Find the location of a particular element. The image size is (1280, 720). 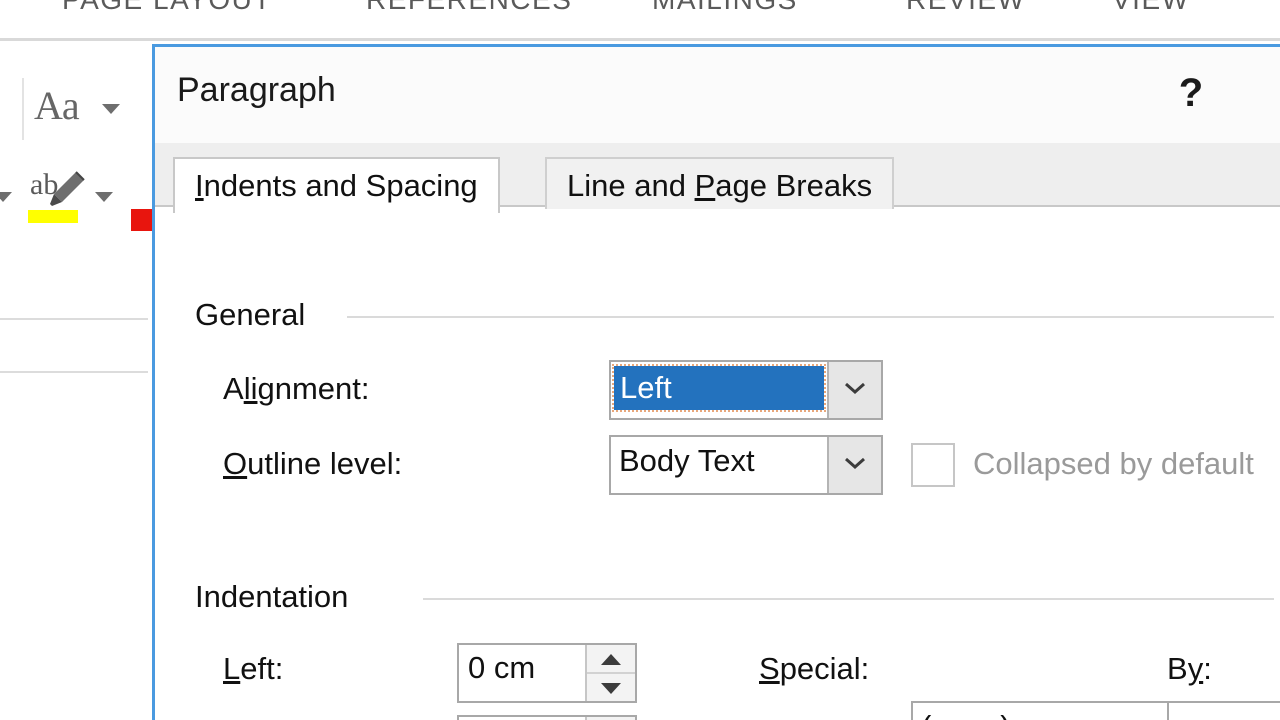

by-label: By: is located at coordinates (1189, 669).